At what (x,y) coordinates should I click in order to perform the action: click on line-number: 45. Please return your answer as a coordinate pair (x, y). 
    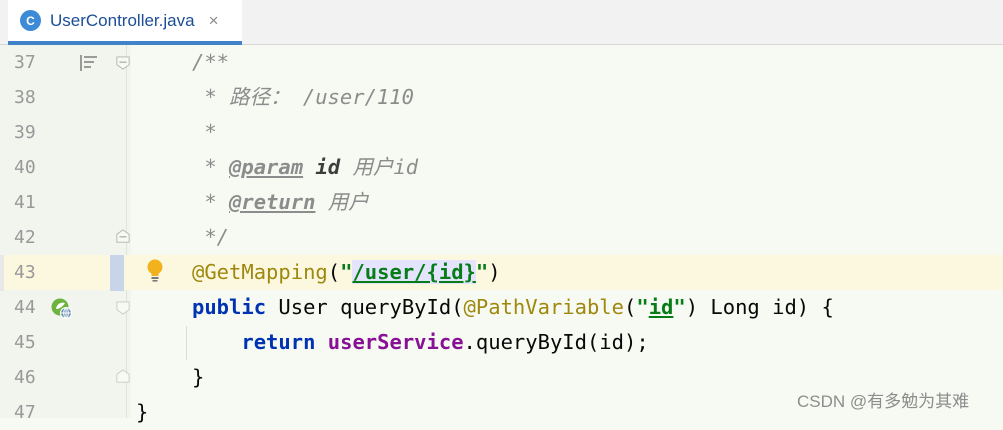
    Looking at the image, I should click on (25, 342).